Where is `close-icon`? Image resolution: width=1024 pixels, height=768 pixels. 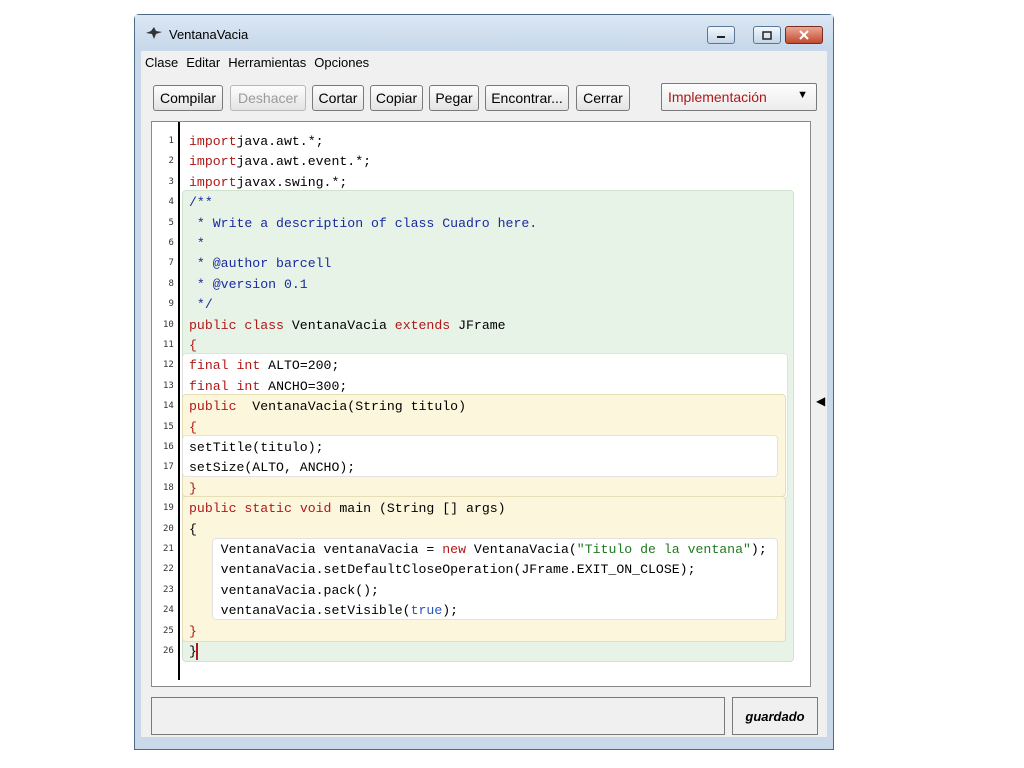 close-icon is located at coordinates (804, 35).